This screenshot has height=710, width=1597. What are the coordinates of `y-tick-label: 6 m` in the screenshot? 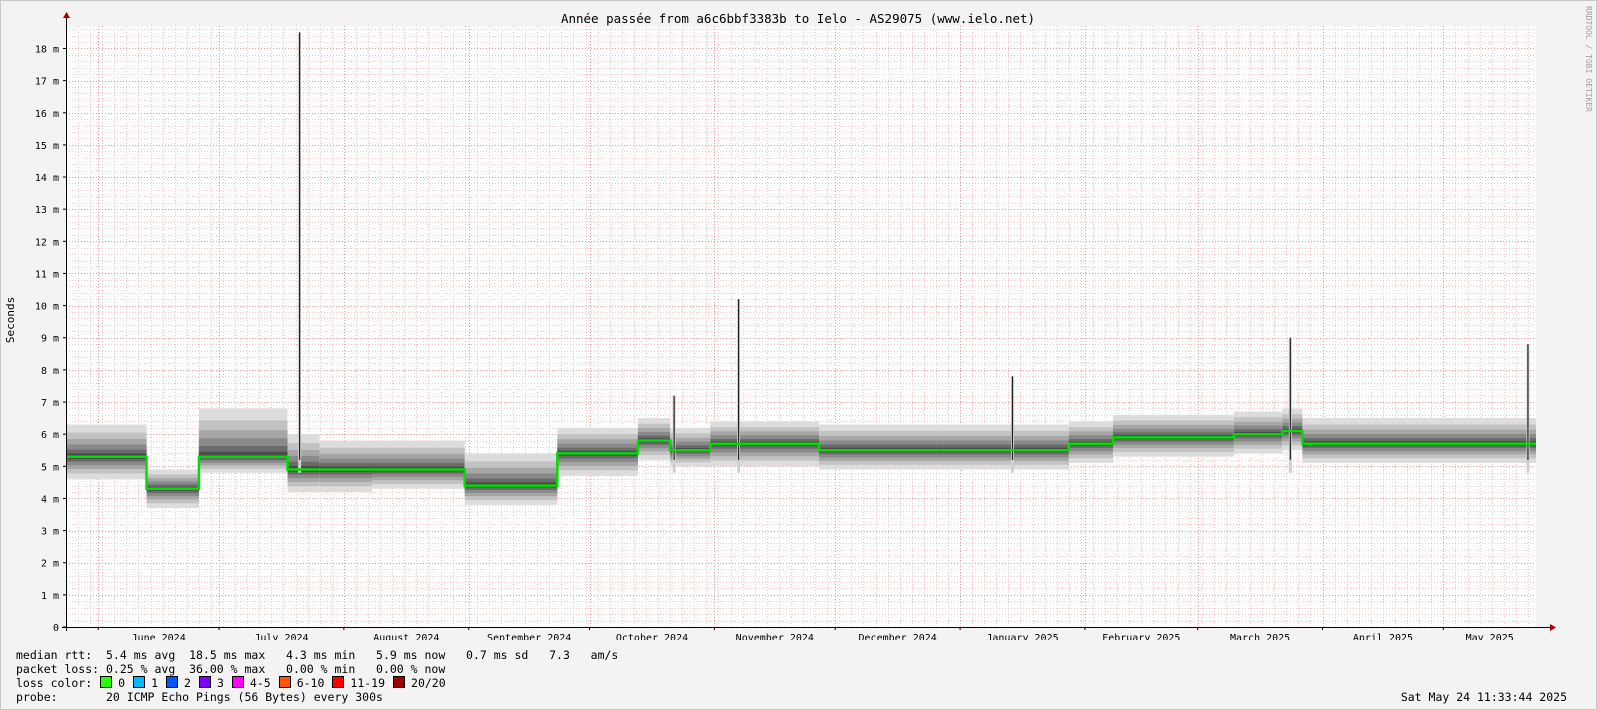 It's located at (50, 435).